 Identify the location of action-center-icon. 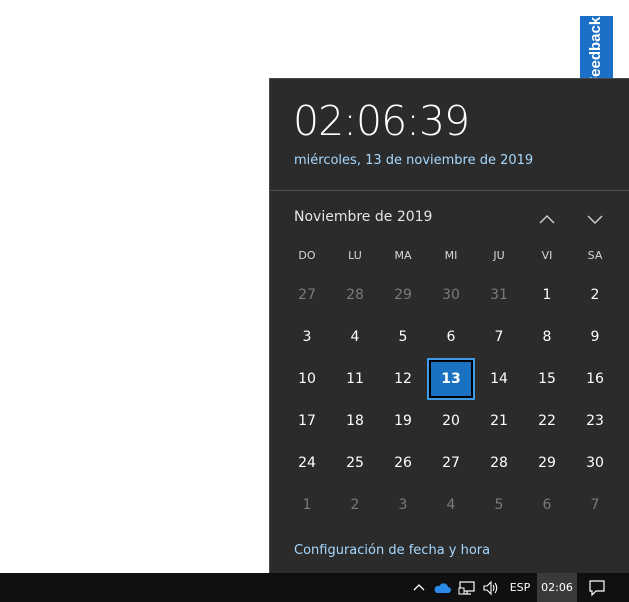
(597, 587).